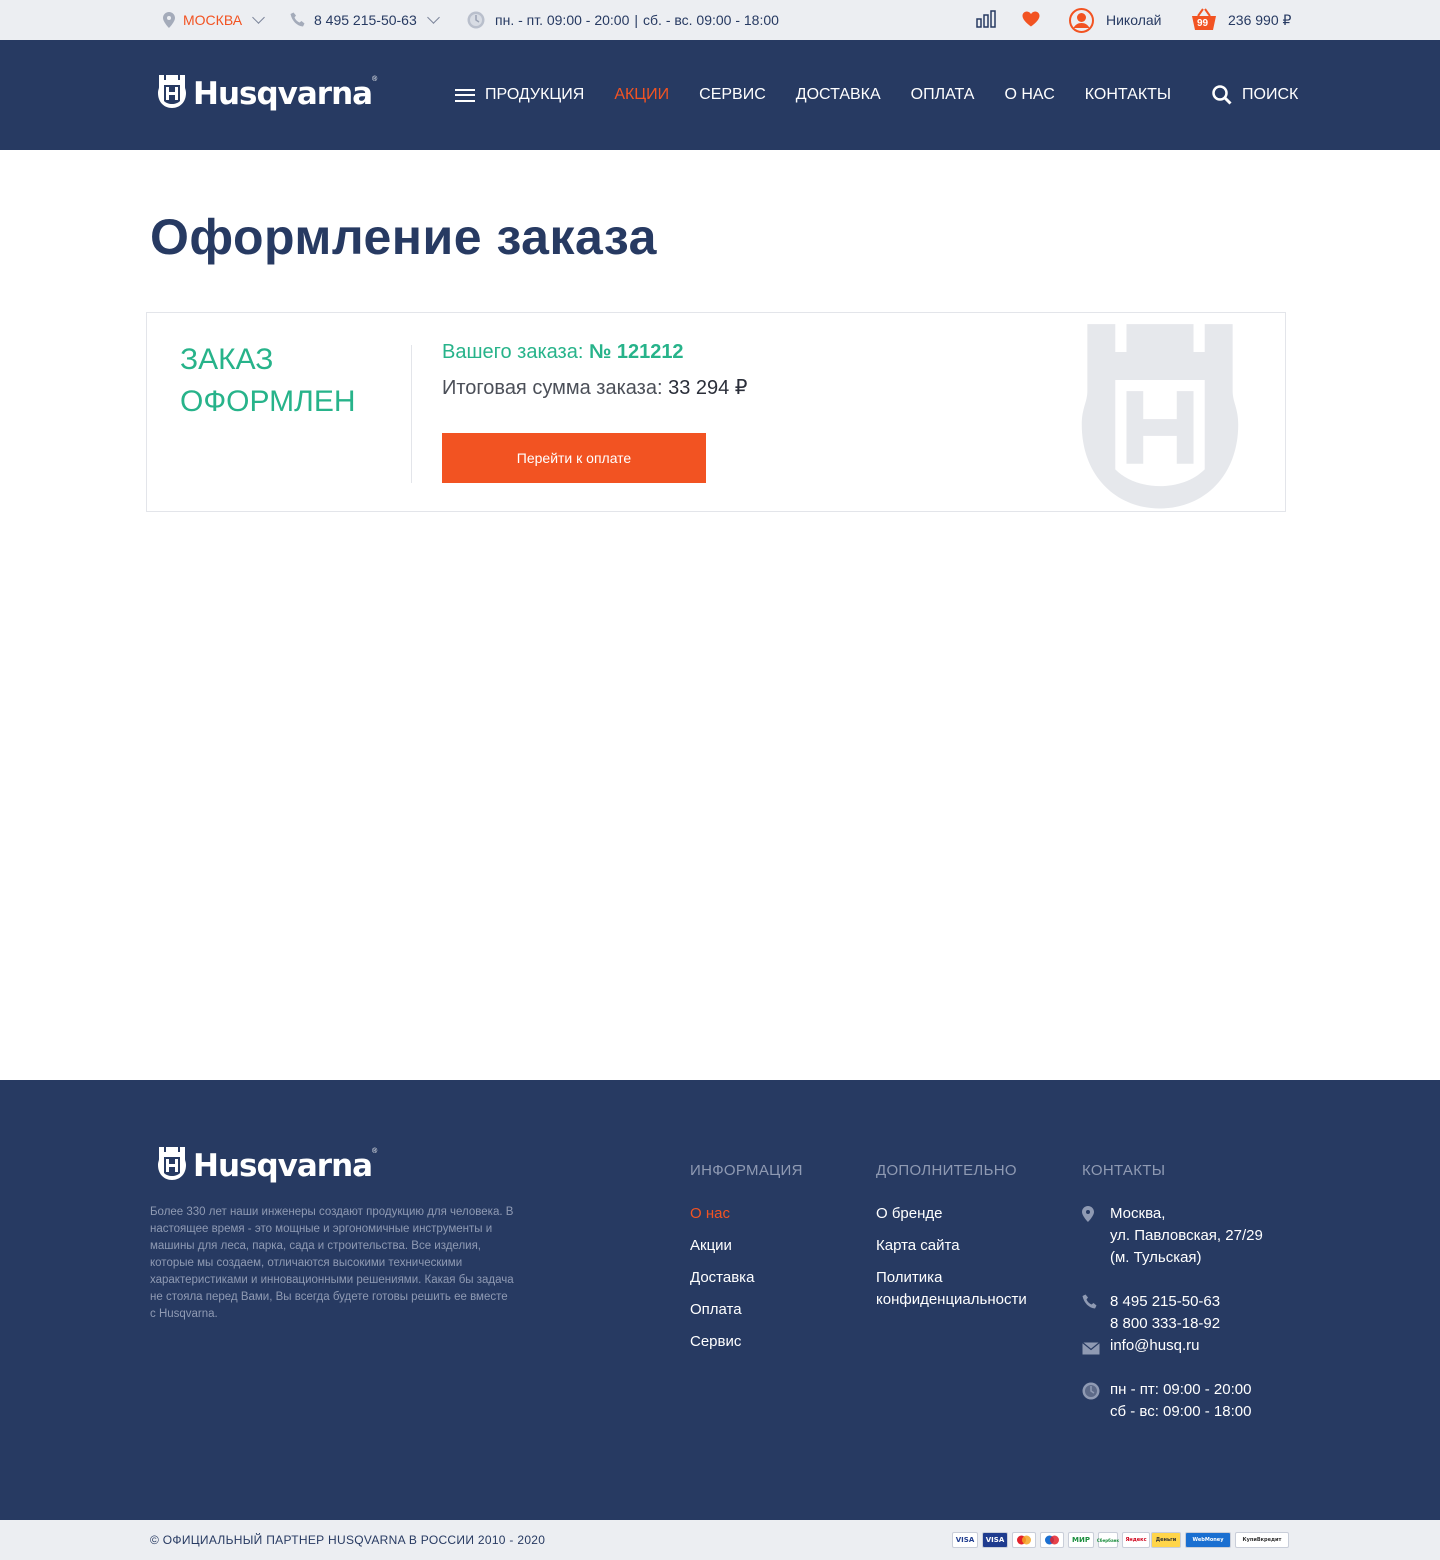 The image size is (1440, 1560). Describe the element at coordinates (535, 94) in the screenshot. I see `nav-products-label: ПРОДУКЦИЯ` at that location.